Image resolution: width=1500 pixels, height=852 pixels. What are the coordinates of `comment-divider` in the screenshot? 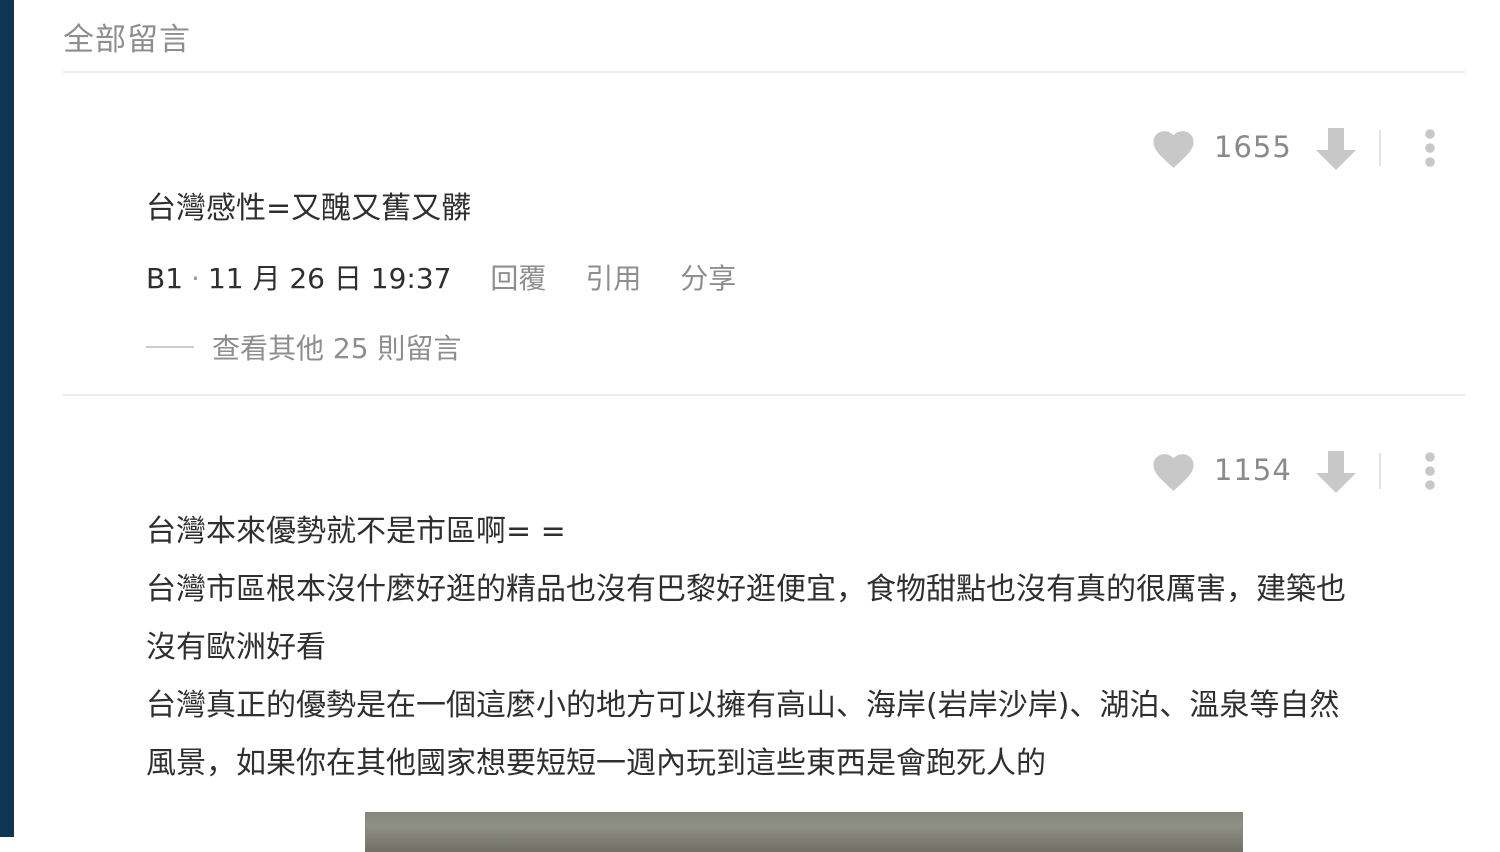 It's located at (764, 395).